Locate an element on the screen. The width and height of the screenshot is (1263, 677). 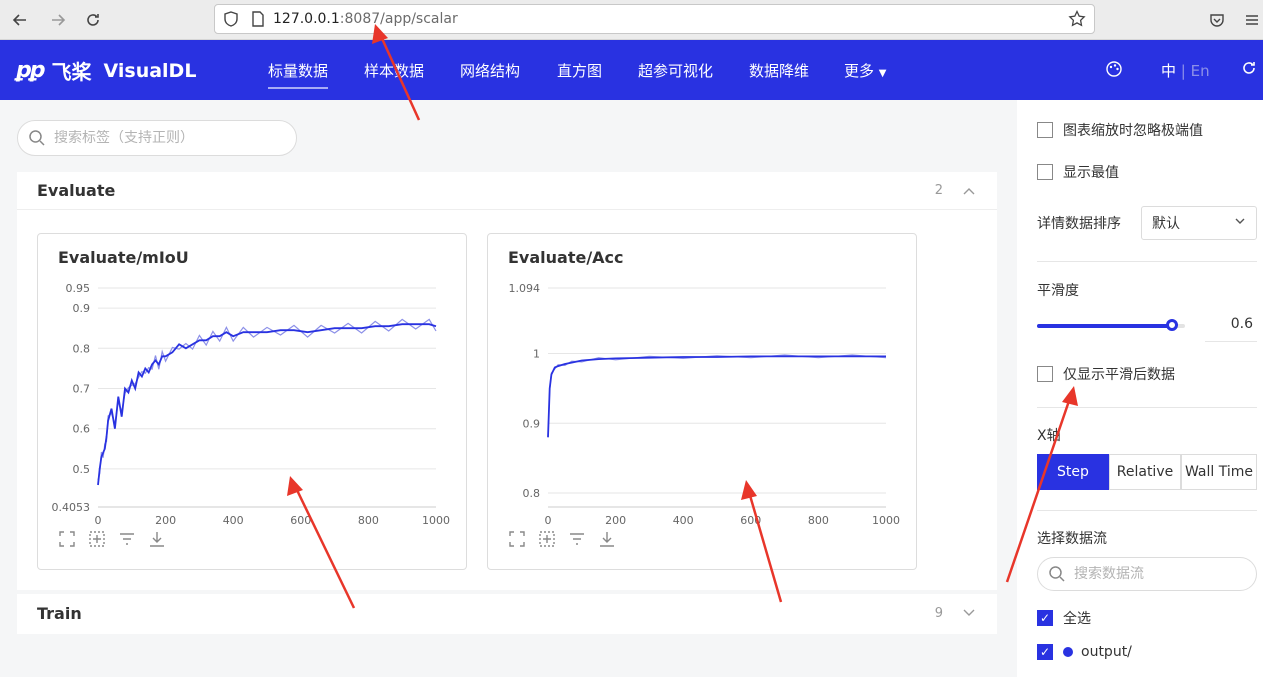
smoothing-label: 平滑度 is located at coordinates (1058, 290).